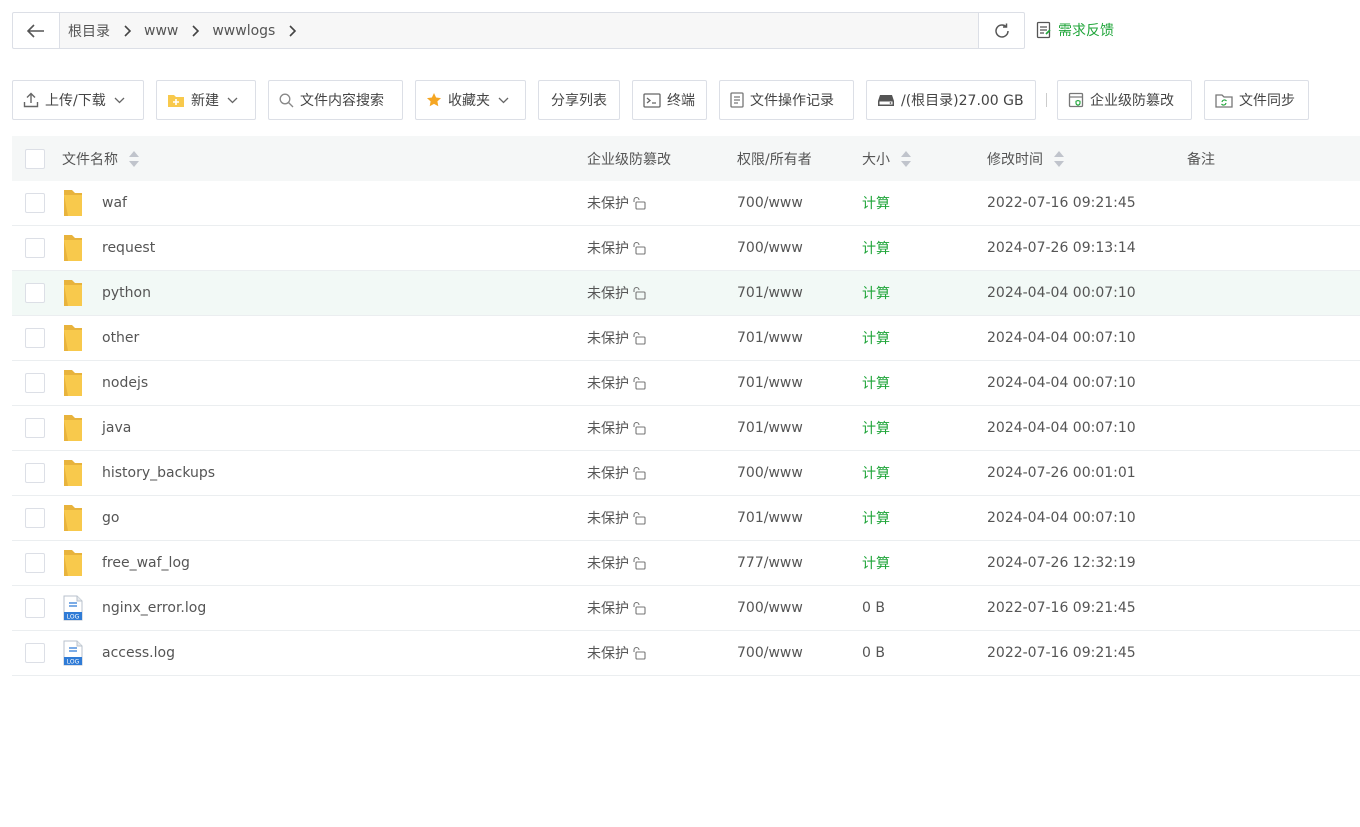 This screenshot has height=827, width=1360. What do you see at coordinates (669, 100) in the screenshot?
I see `terminal-button: 终端` at bounding box center [669, 100].